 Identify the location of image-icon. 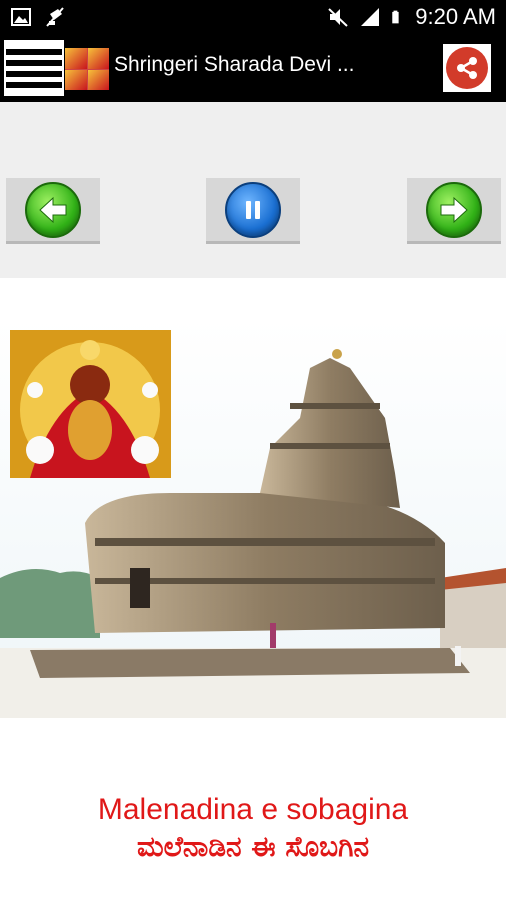
(21, 17).